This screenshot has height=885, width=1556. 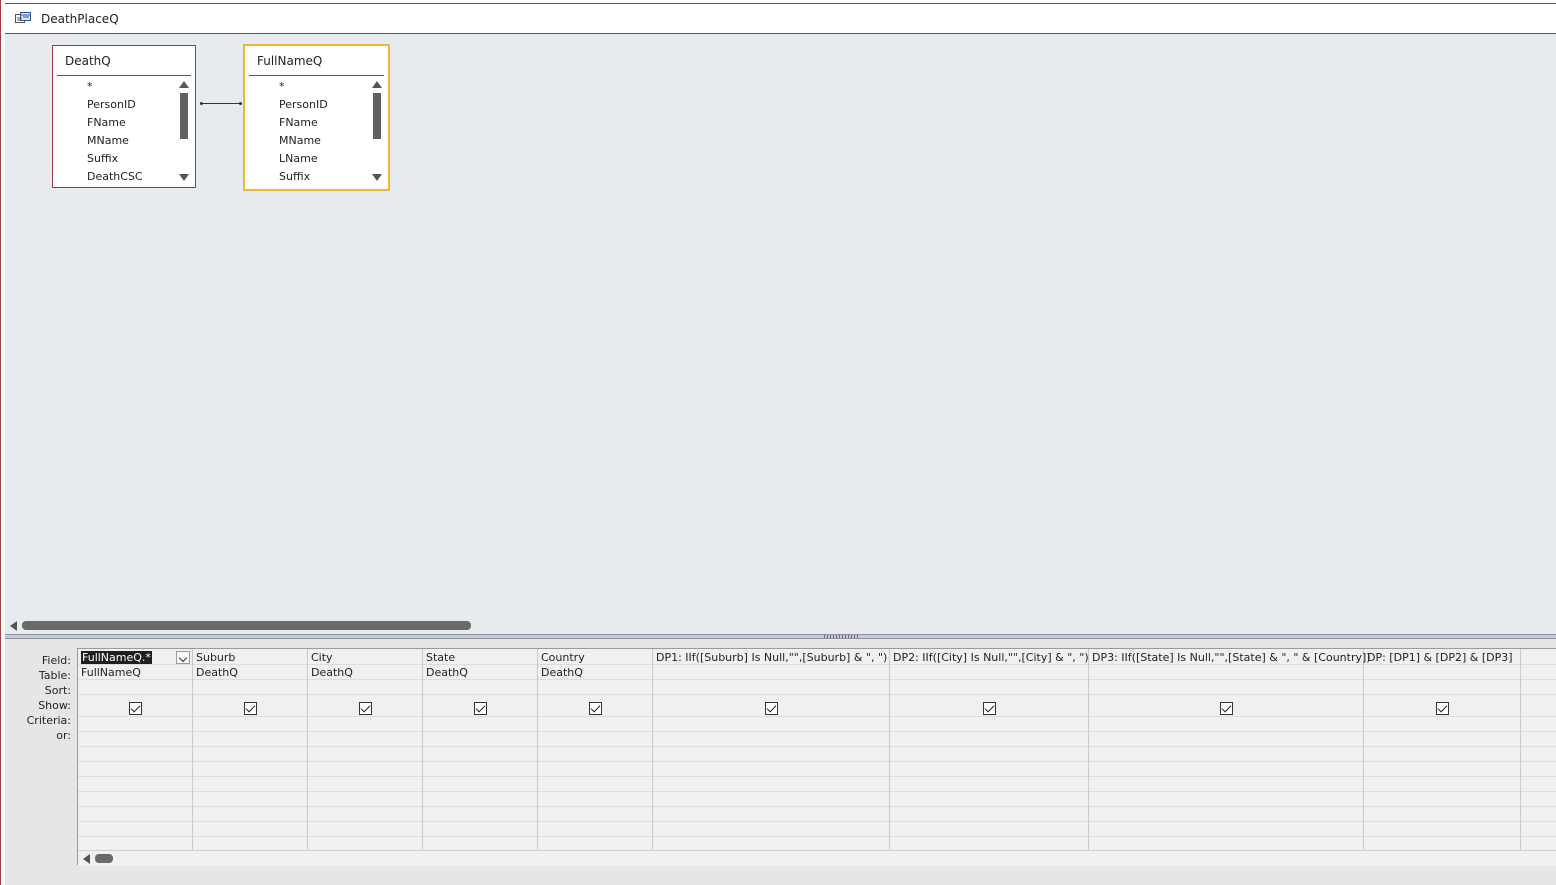 What do you see at coordinates (57, 690) in the screenshot?
I see `row-label-sort: Sort:` at bounding box center [57, 690].